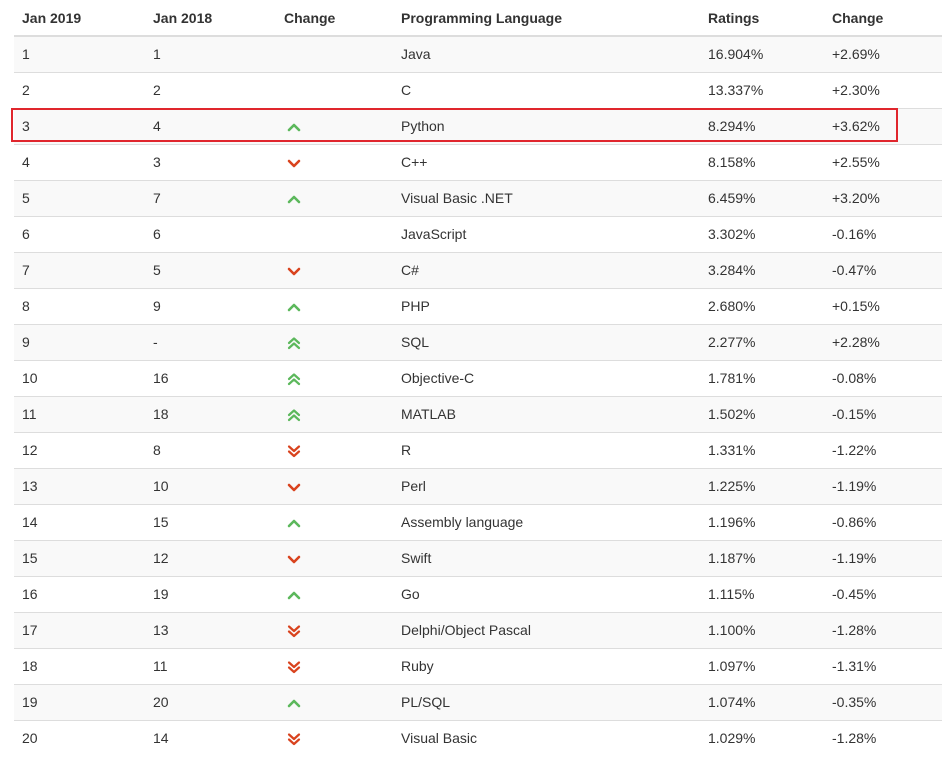 The width and height of the screenshot is (948, 762). What do you see at coordinates (478, 593) in the screenshot?
I see `table-row: 16 19 Go 1.115% -0.45%` at bounding box center [478, 593].